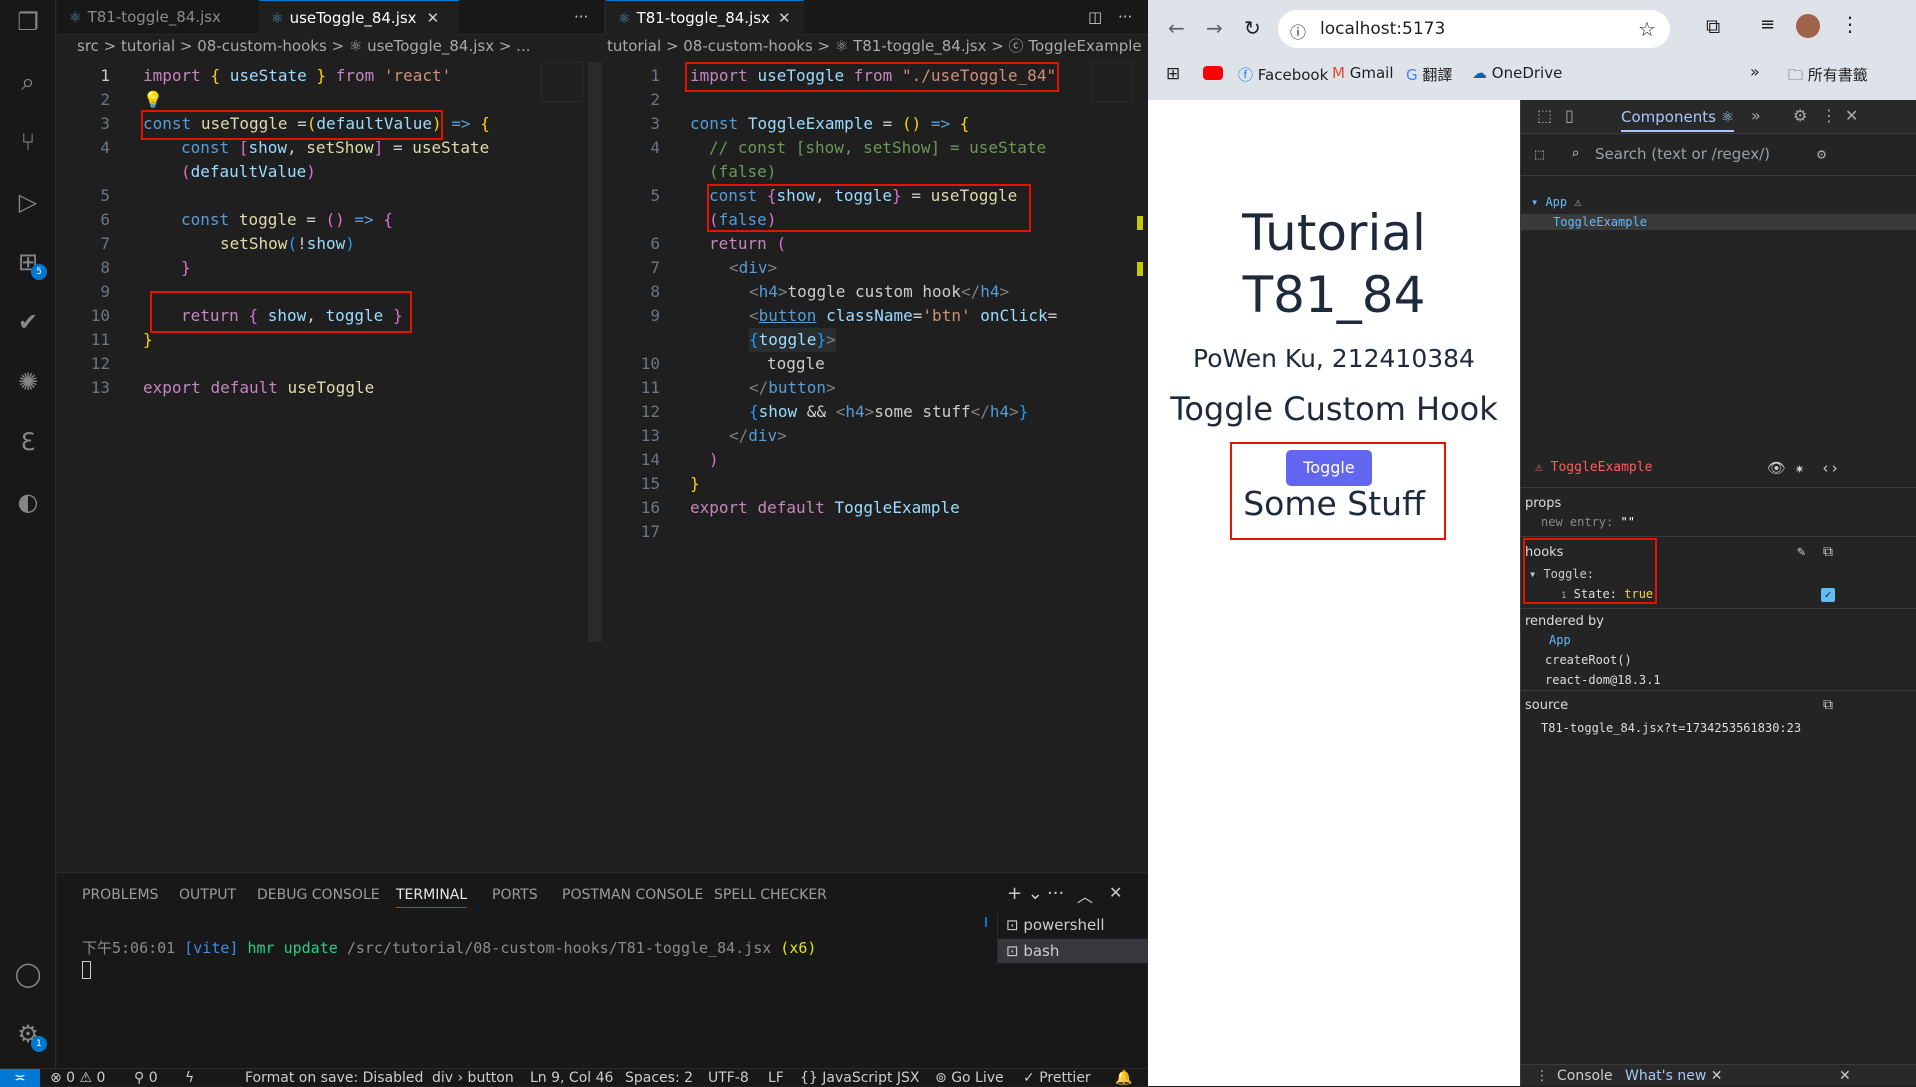  What do you see at coordinates (1671, 728) in the screenshot?
I see `source-file: T81-toggle_84.jsx?t=1734253561830:23` at bounding box center [1671, 728].